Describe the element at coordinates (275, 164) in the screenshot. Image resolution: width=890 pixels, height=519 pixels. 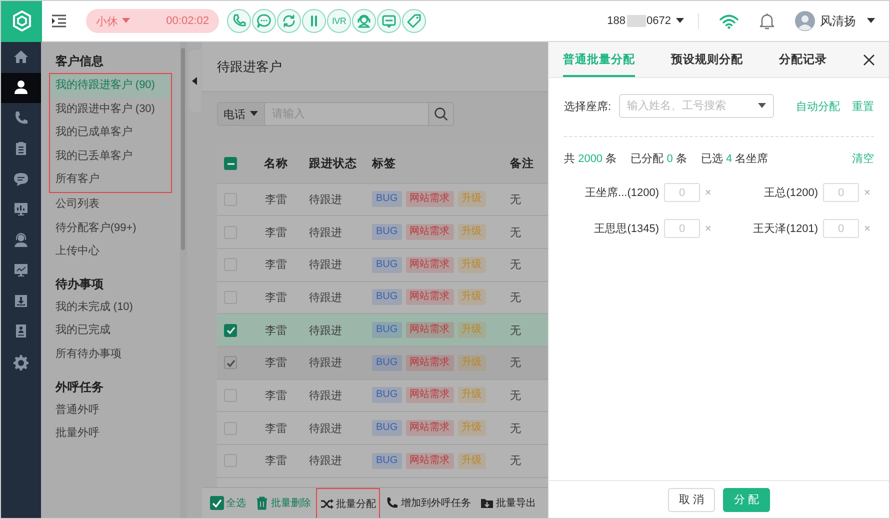
I see `column-header: 名称` at that location.